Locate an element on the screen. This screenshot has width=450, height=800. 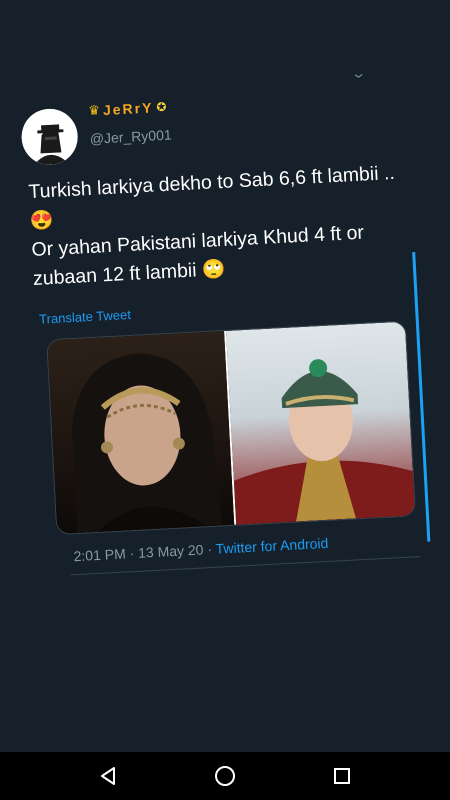
android-nav-bar is located at coordinates (225, 776).